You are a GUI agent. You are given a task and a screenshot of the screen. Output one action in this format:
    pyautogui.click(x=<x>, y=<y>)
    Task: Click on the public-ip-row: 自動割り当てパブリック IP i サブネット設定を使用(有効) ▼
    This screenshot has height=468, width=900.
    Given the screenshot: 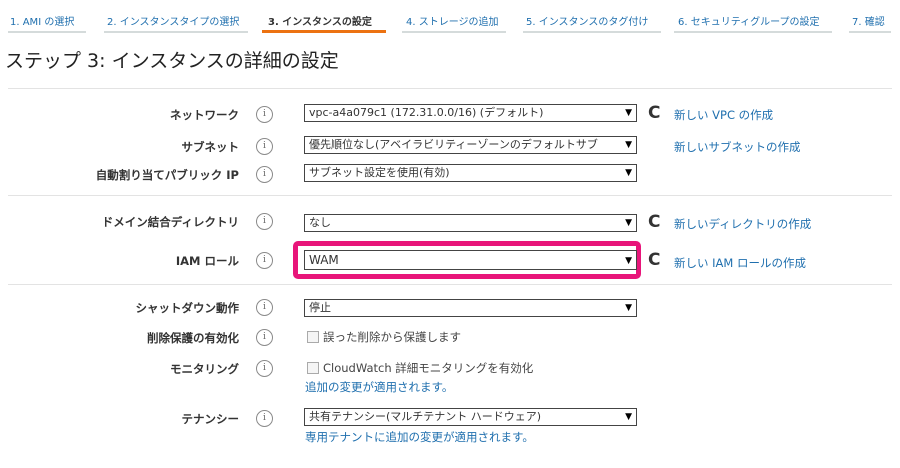 What is the action you would take?
    pyautogui.click(x=450, y=175)
    